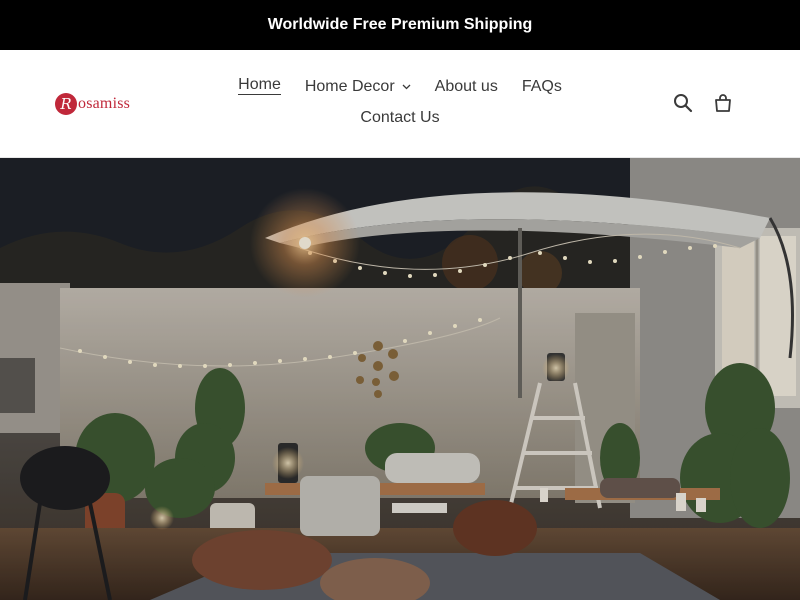 This screenshot has height=600, width=800. I want to click on nav-contact-us: Contact Us, so click(399, 117).